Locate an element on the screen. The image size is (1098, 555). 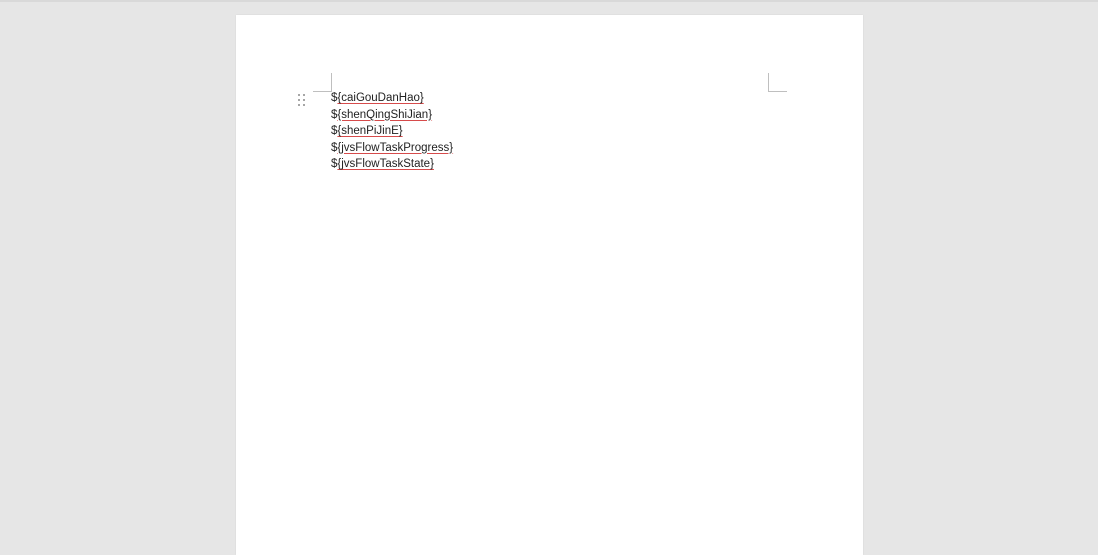
template-variable: {shenQingShiJian} is located at coordinates (385, 114).